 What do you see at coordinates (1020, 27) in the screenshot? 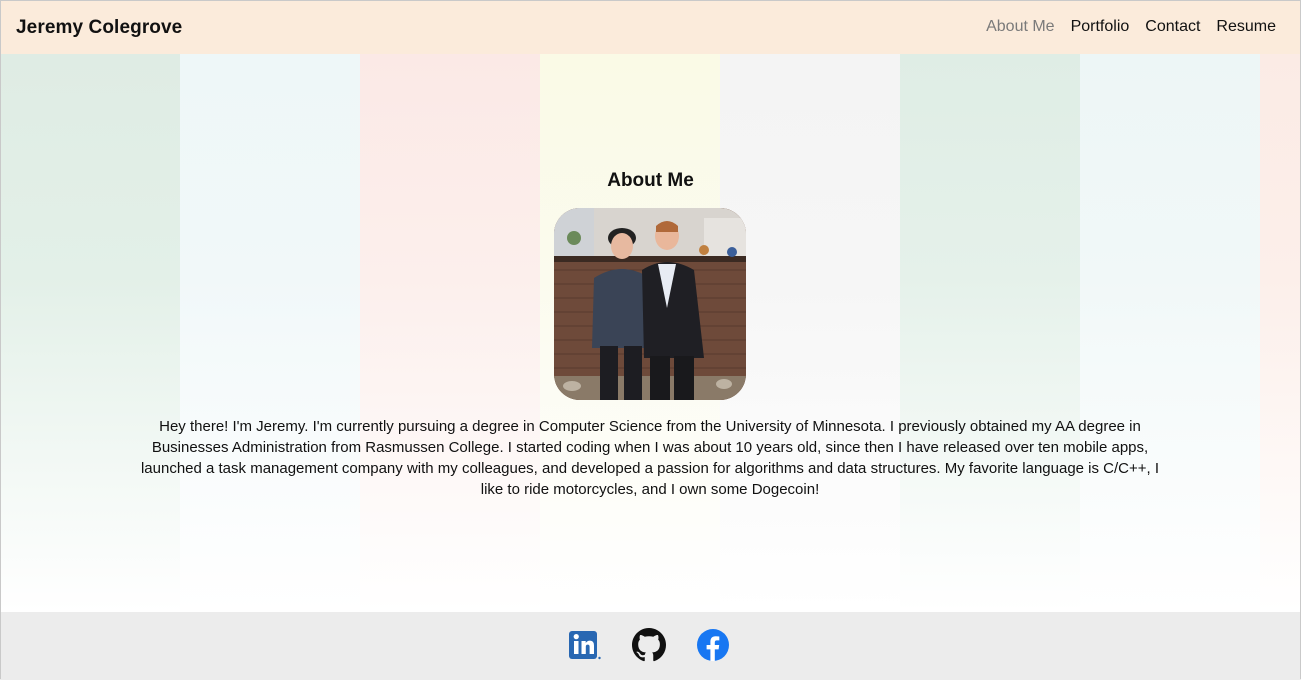
I see `nav-link-about-me: About Me` at bounding box center [1020, 27].